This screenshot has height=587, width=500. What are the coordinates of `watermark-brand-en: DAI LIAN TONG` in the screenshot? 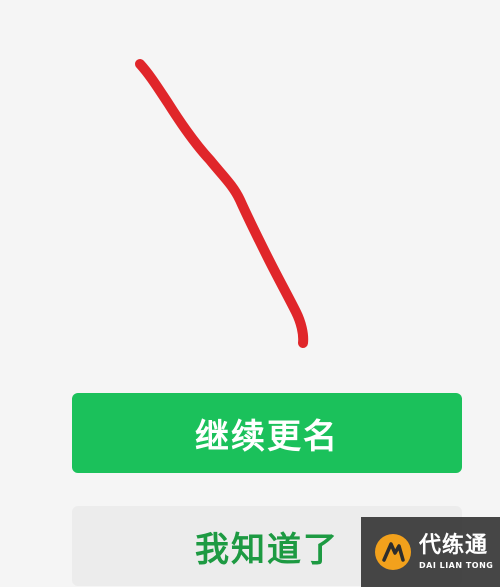 It's located at (456, 565).